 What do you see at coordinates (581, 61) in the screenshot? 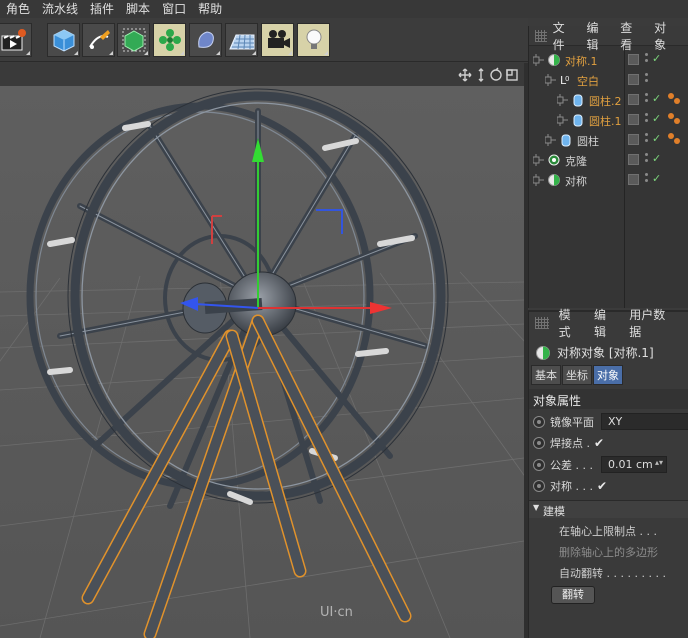
I see `object-row-label: 对称.1` at bounding box center [581, 61].